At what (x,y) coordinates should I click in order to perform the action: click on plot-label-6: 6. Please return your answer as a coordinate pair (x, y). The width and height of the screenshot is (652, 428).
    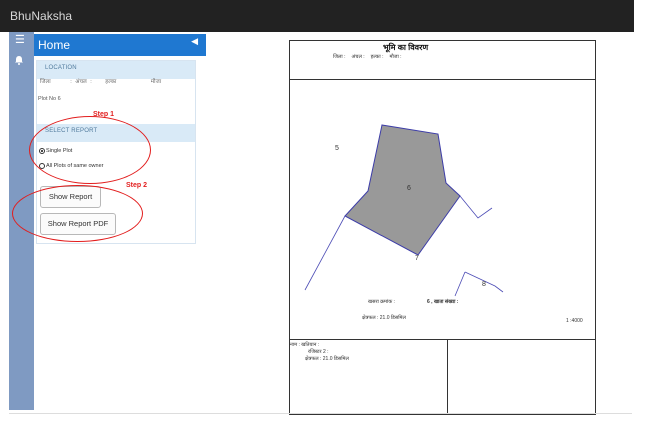
    Looking at the image, I should click on (409, 188).